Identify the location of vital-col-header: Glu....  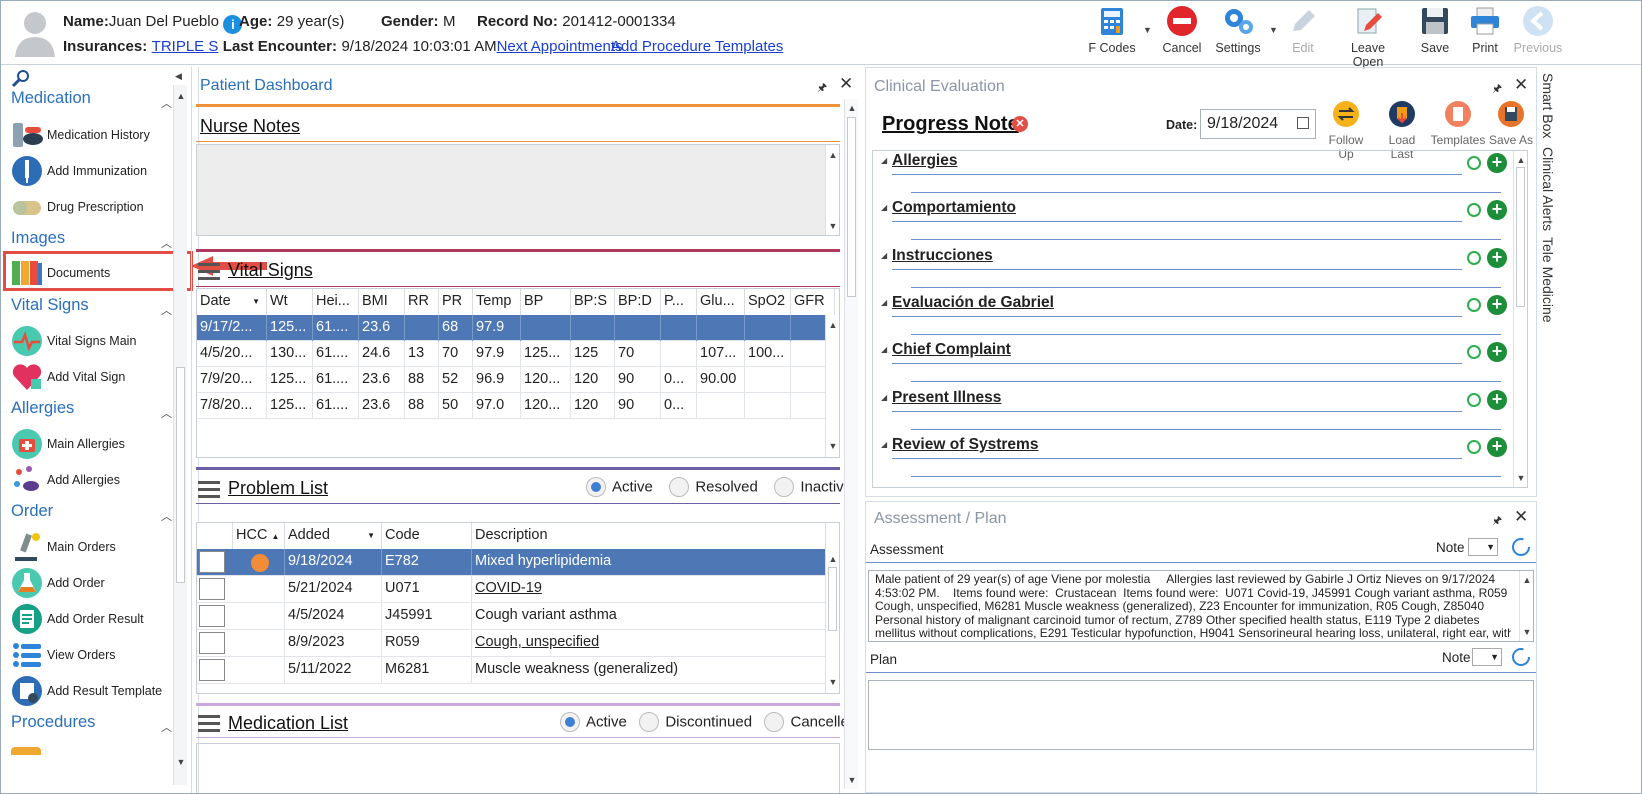
(721, 302).